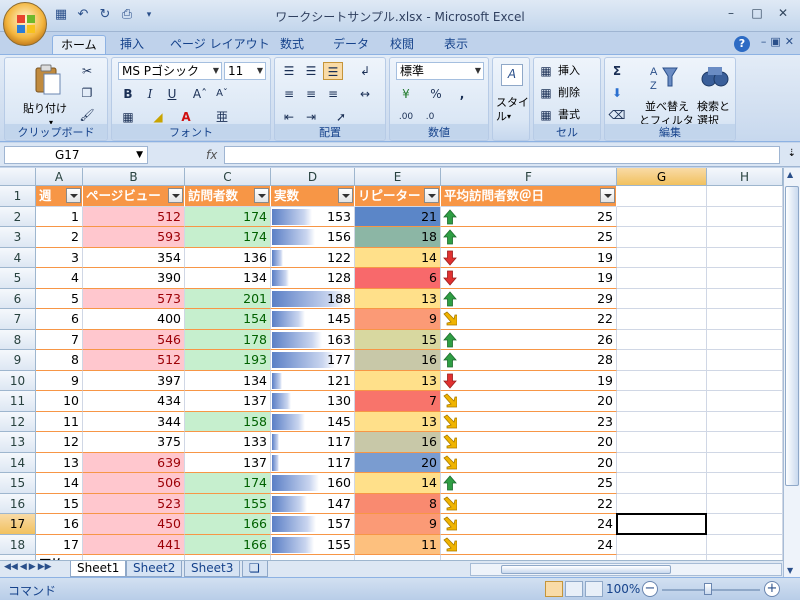 This screenshot has height=600, width=800. What do you see at coordinates (546, 71) in the screenshot?
I see `insert-cells-icon: ▦` at bounding box center [546, 71].